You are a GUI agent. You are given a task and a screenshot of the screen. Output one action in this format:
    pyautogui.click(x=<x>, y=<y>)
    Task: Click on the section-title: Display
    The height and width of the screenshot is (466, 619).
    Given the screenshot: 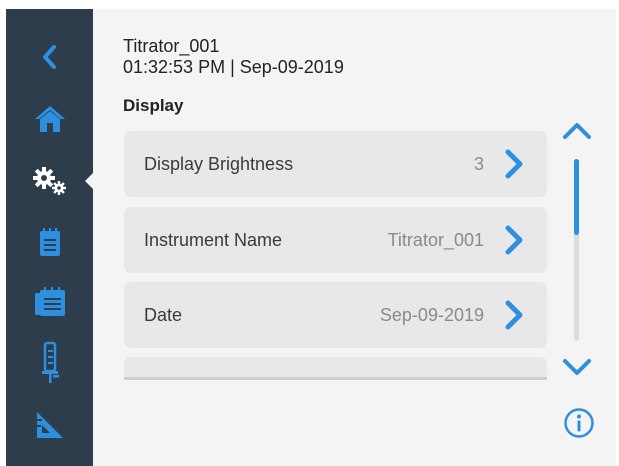 What is the action you would take?
    pyautogui.click(x=153, y=105)
    